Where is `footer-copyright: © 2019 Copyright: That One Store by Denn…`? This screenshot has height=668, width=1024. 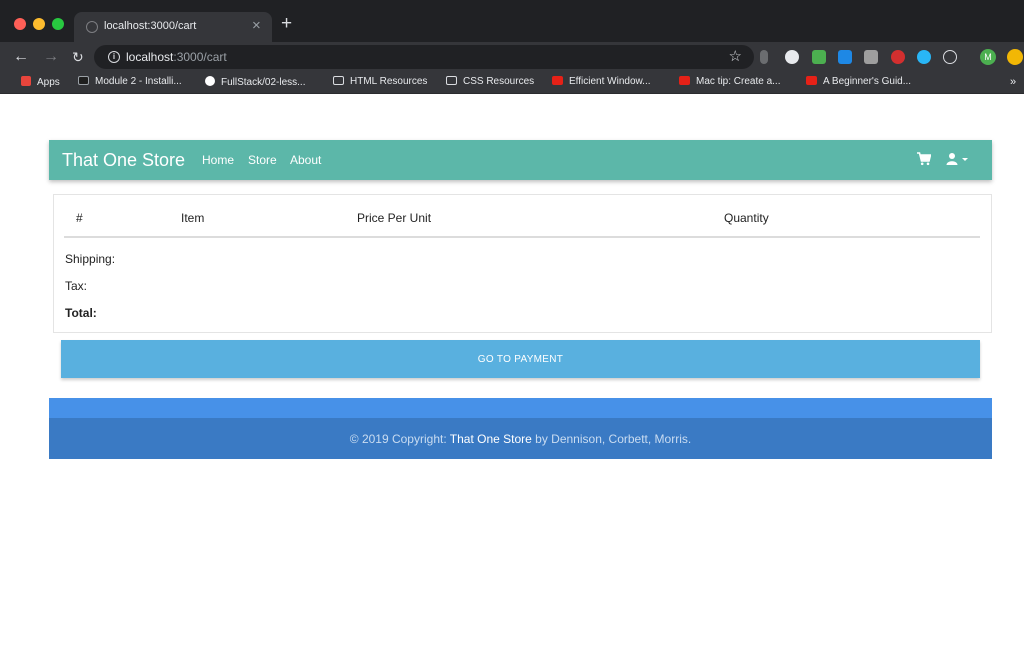
footer-copyright: © 2019 Copyright: That One Store by Denn… is located at coordinates (520, 439).